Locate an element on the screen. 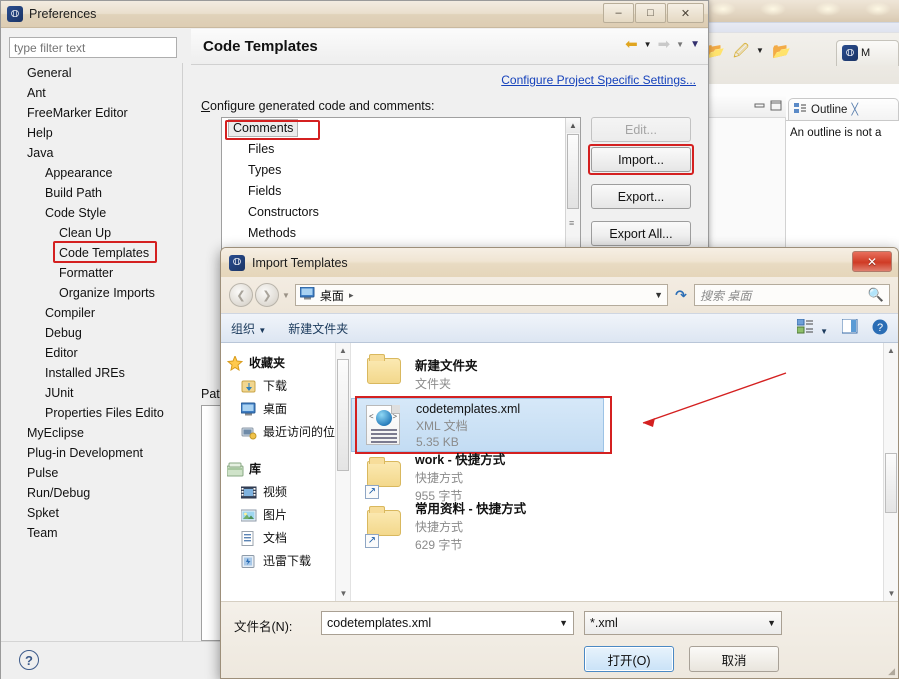  address-dropdown-icon: ▼ is located at coordinates (658, 295).